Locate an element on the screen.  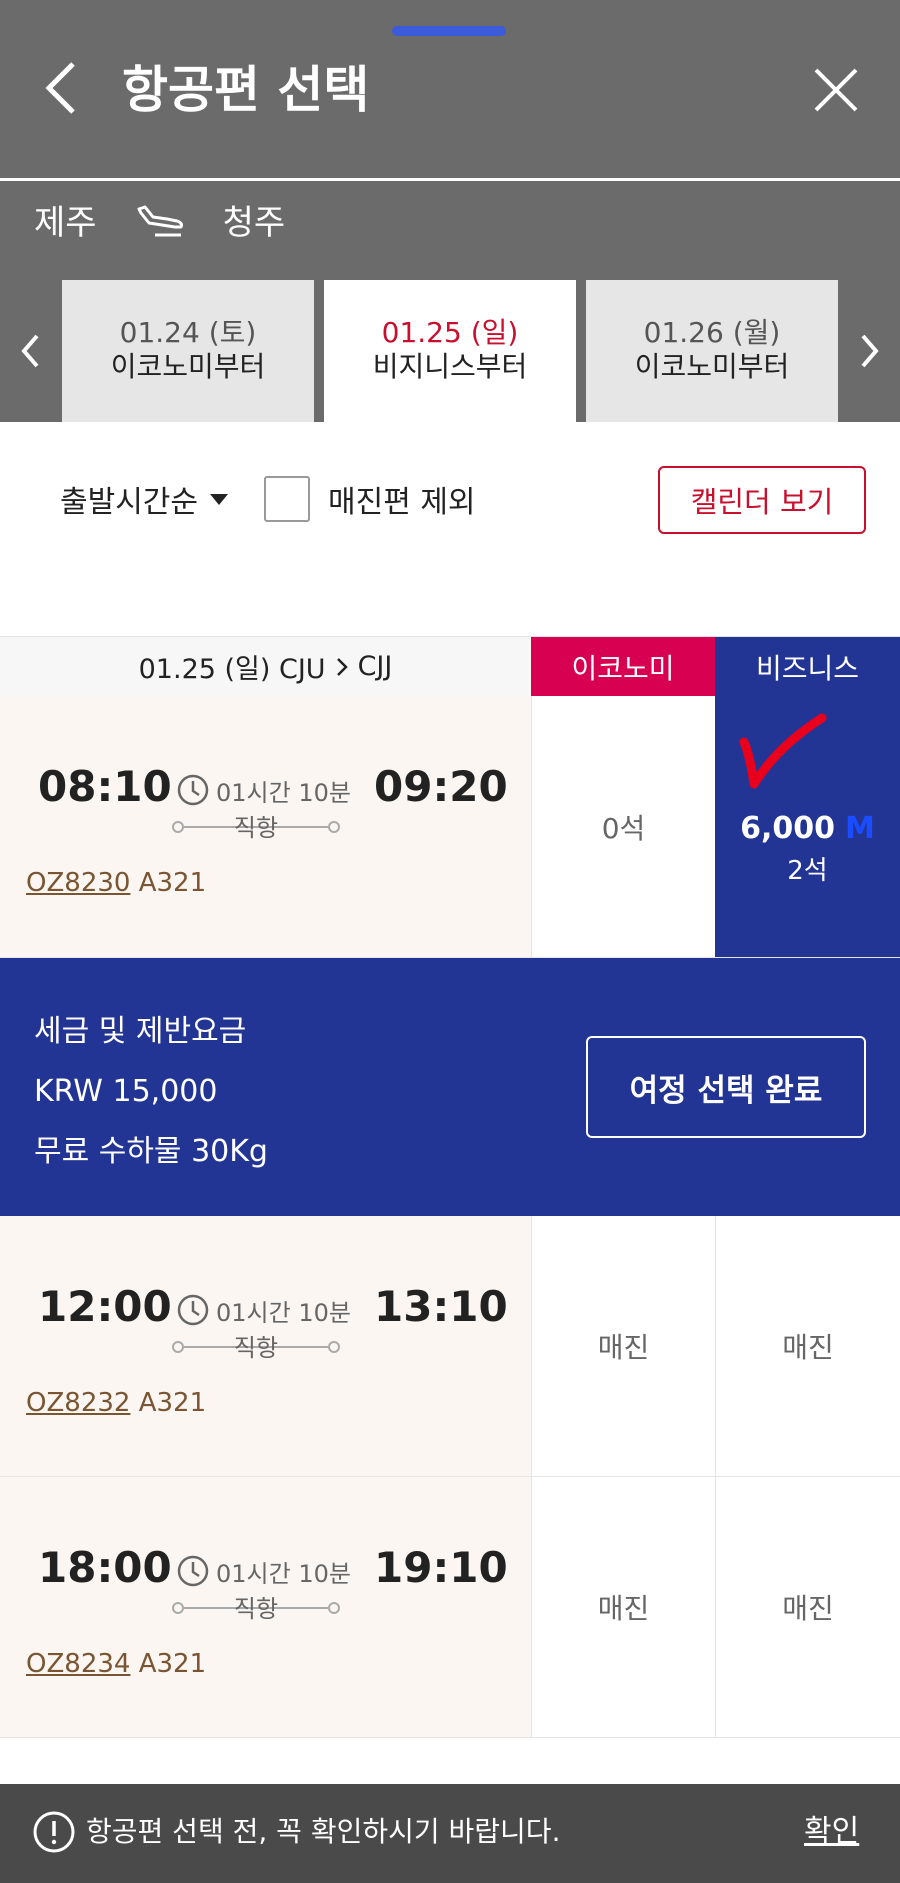
departure-time: 08:10 is located at coordinates (105, 786).